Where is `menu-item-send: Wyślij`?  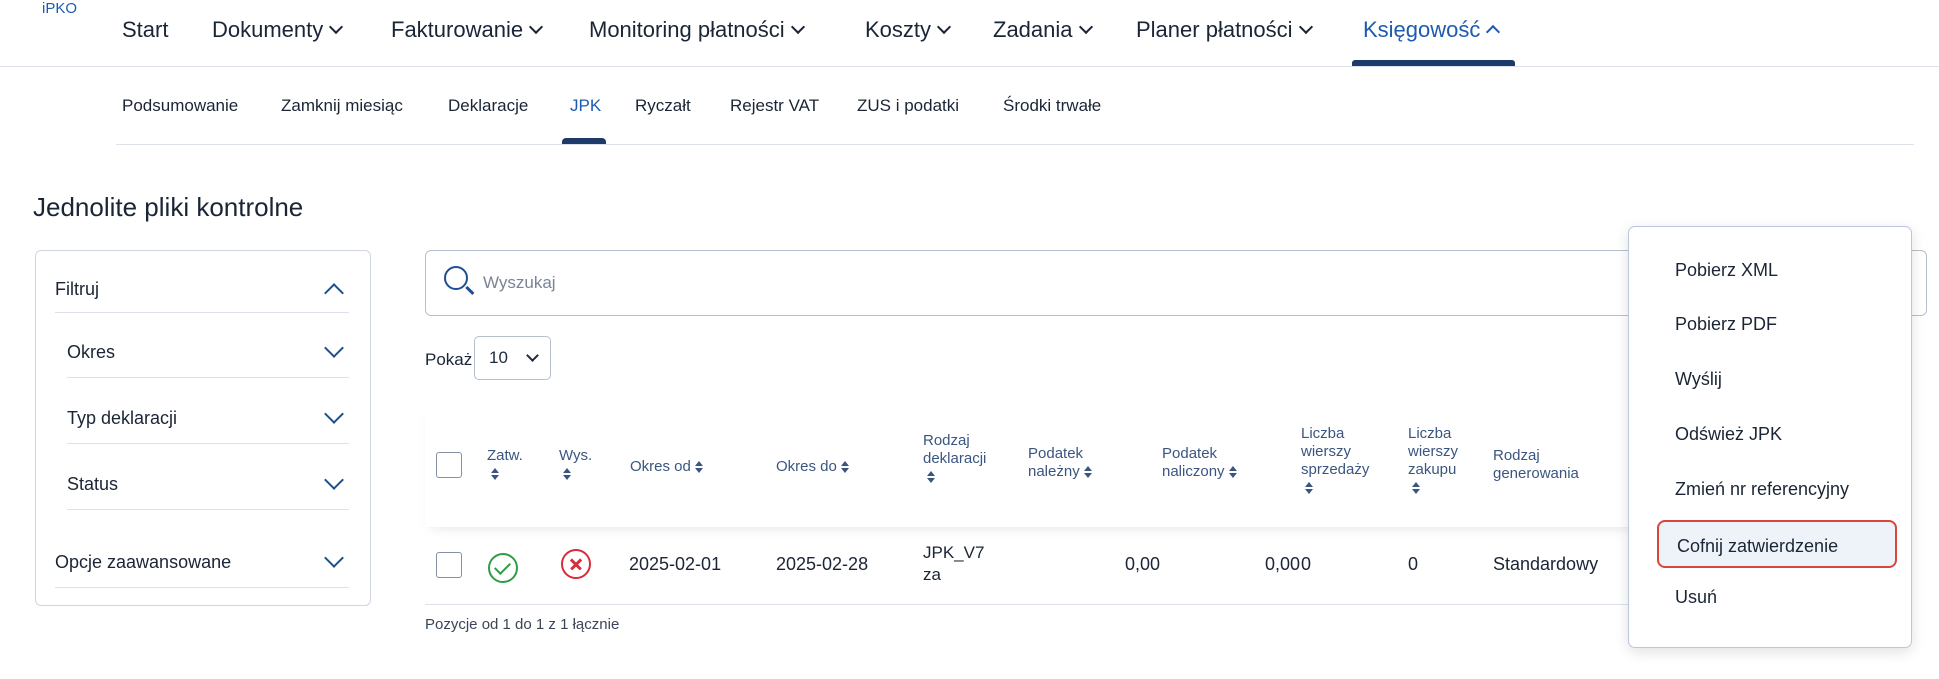 menu-item-send: Wyślij is located at coordinates (1698, 379).